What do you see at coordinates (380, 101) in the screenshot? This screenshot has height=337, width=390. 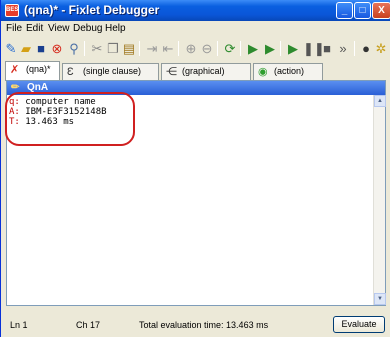 I see `scroll-up-arrow-icon: ▲` at bounding box center [380, 101].